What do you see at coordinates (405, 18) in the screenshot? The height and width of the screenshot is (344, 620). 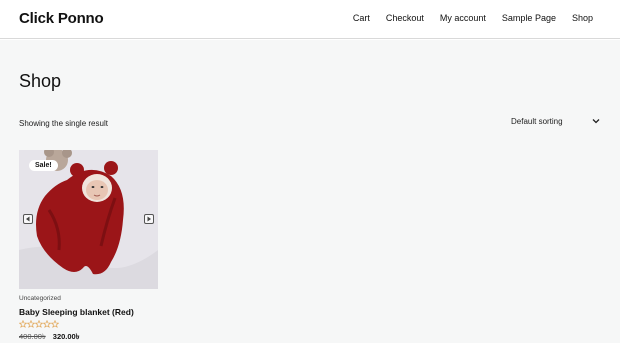 I see `nav-item-checkout: Checkout` at bounding box center [405, 18].